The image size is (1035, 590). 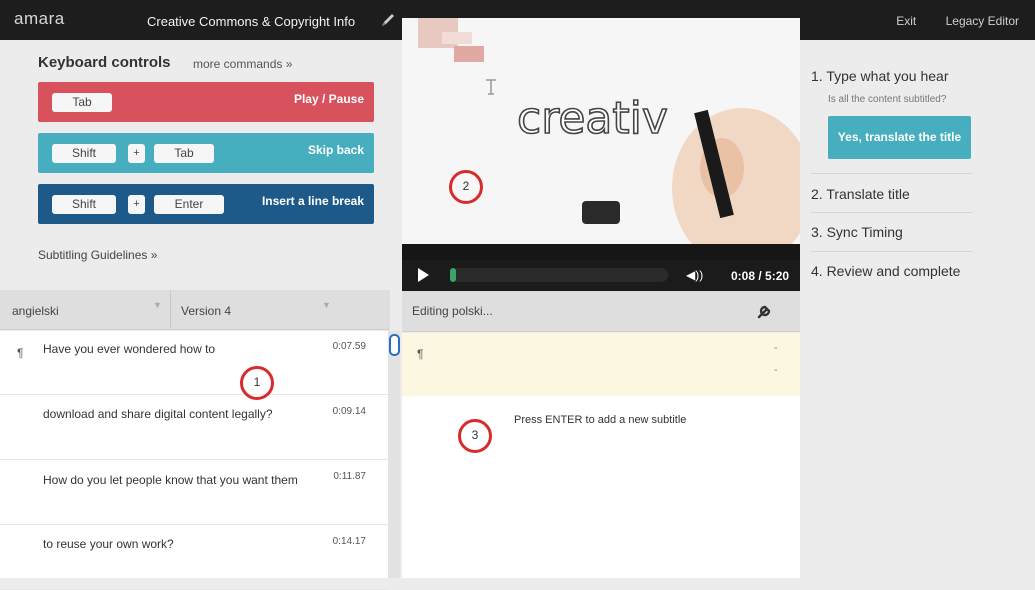 I want to click on top-links: Exit Legacy Editor, so click(x=944, y=21).